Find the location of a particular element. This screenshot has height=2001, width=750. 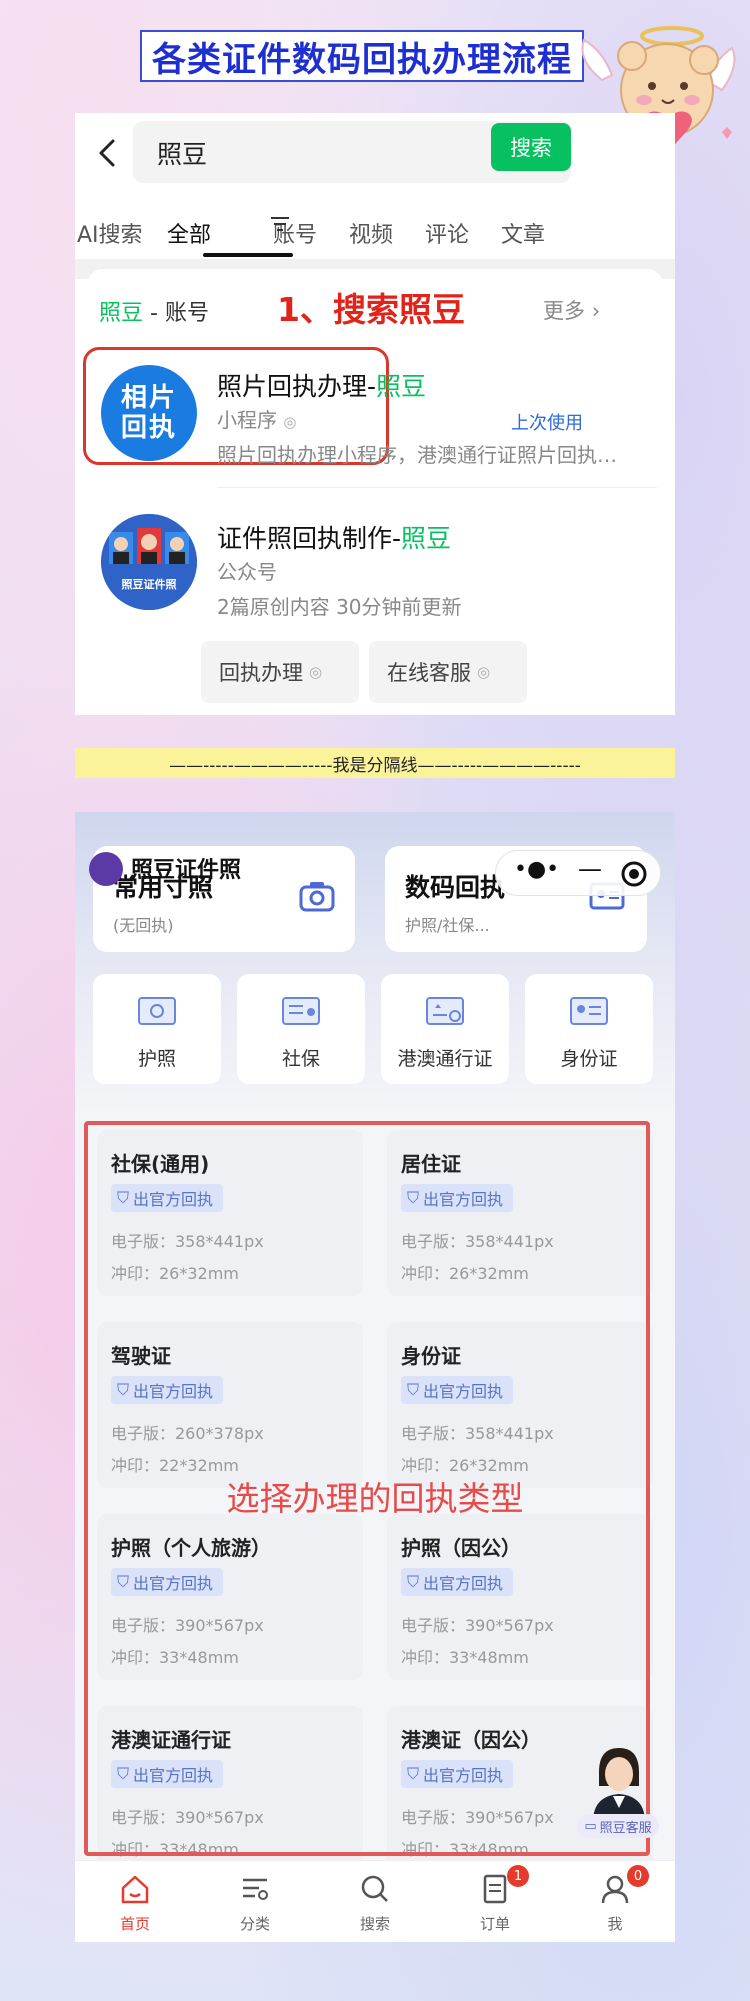

banner-title-text: 各类证件数码回执办理流程 is located at coordinates (362, 59).